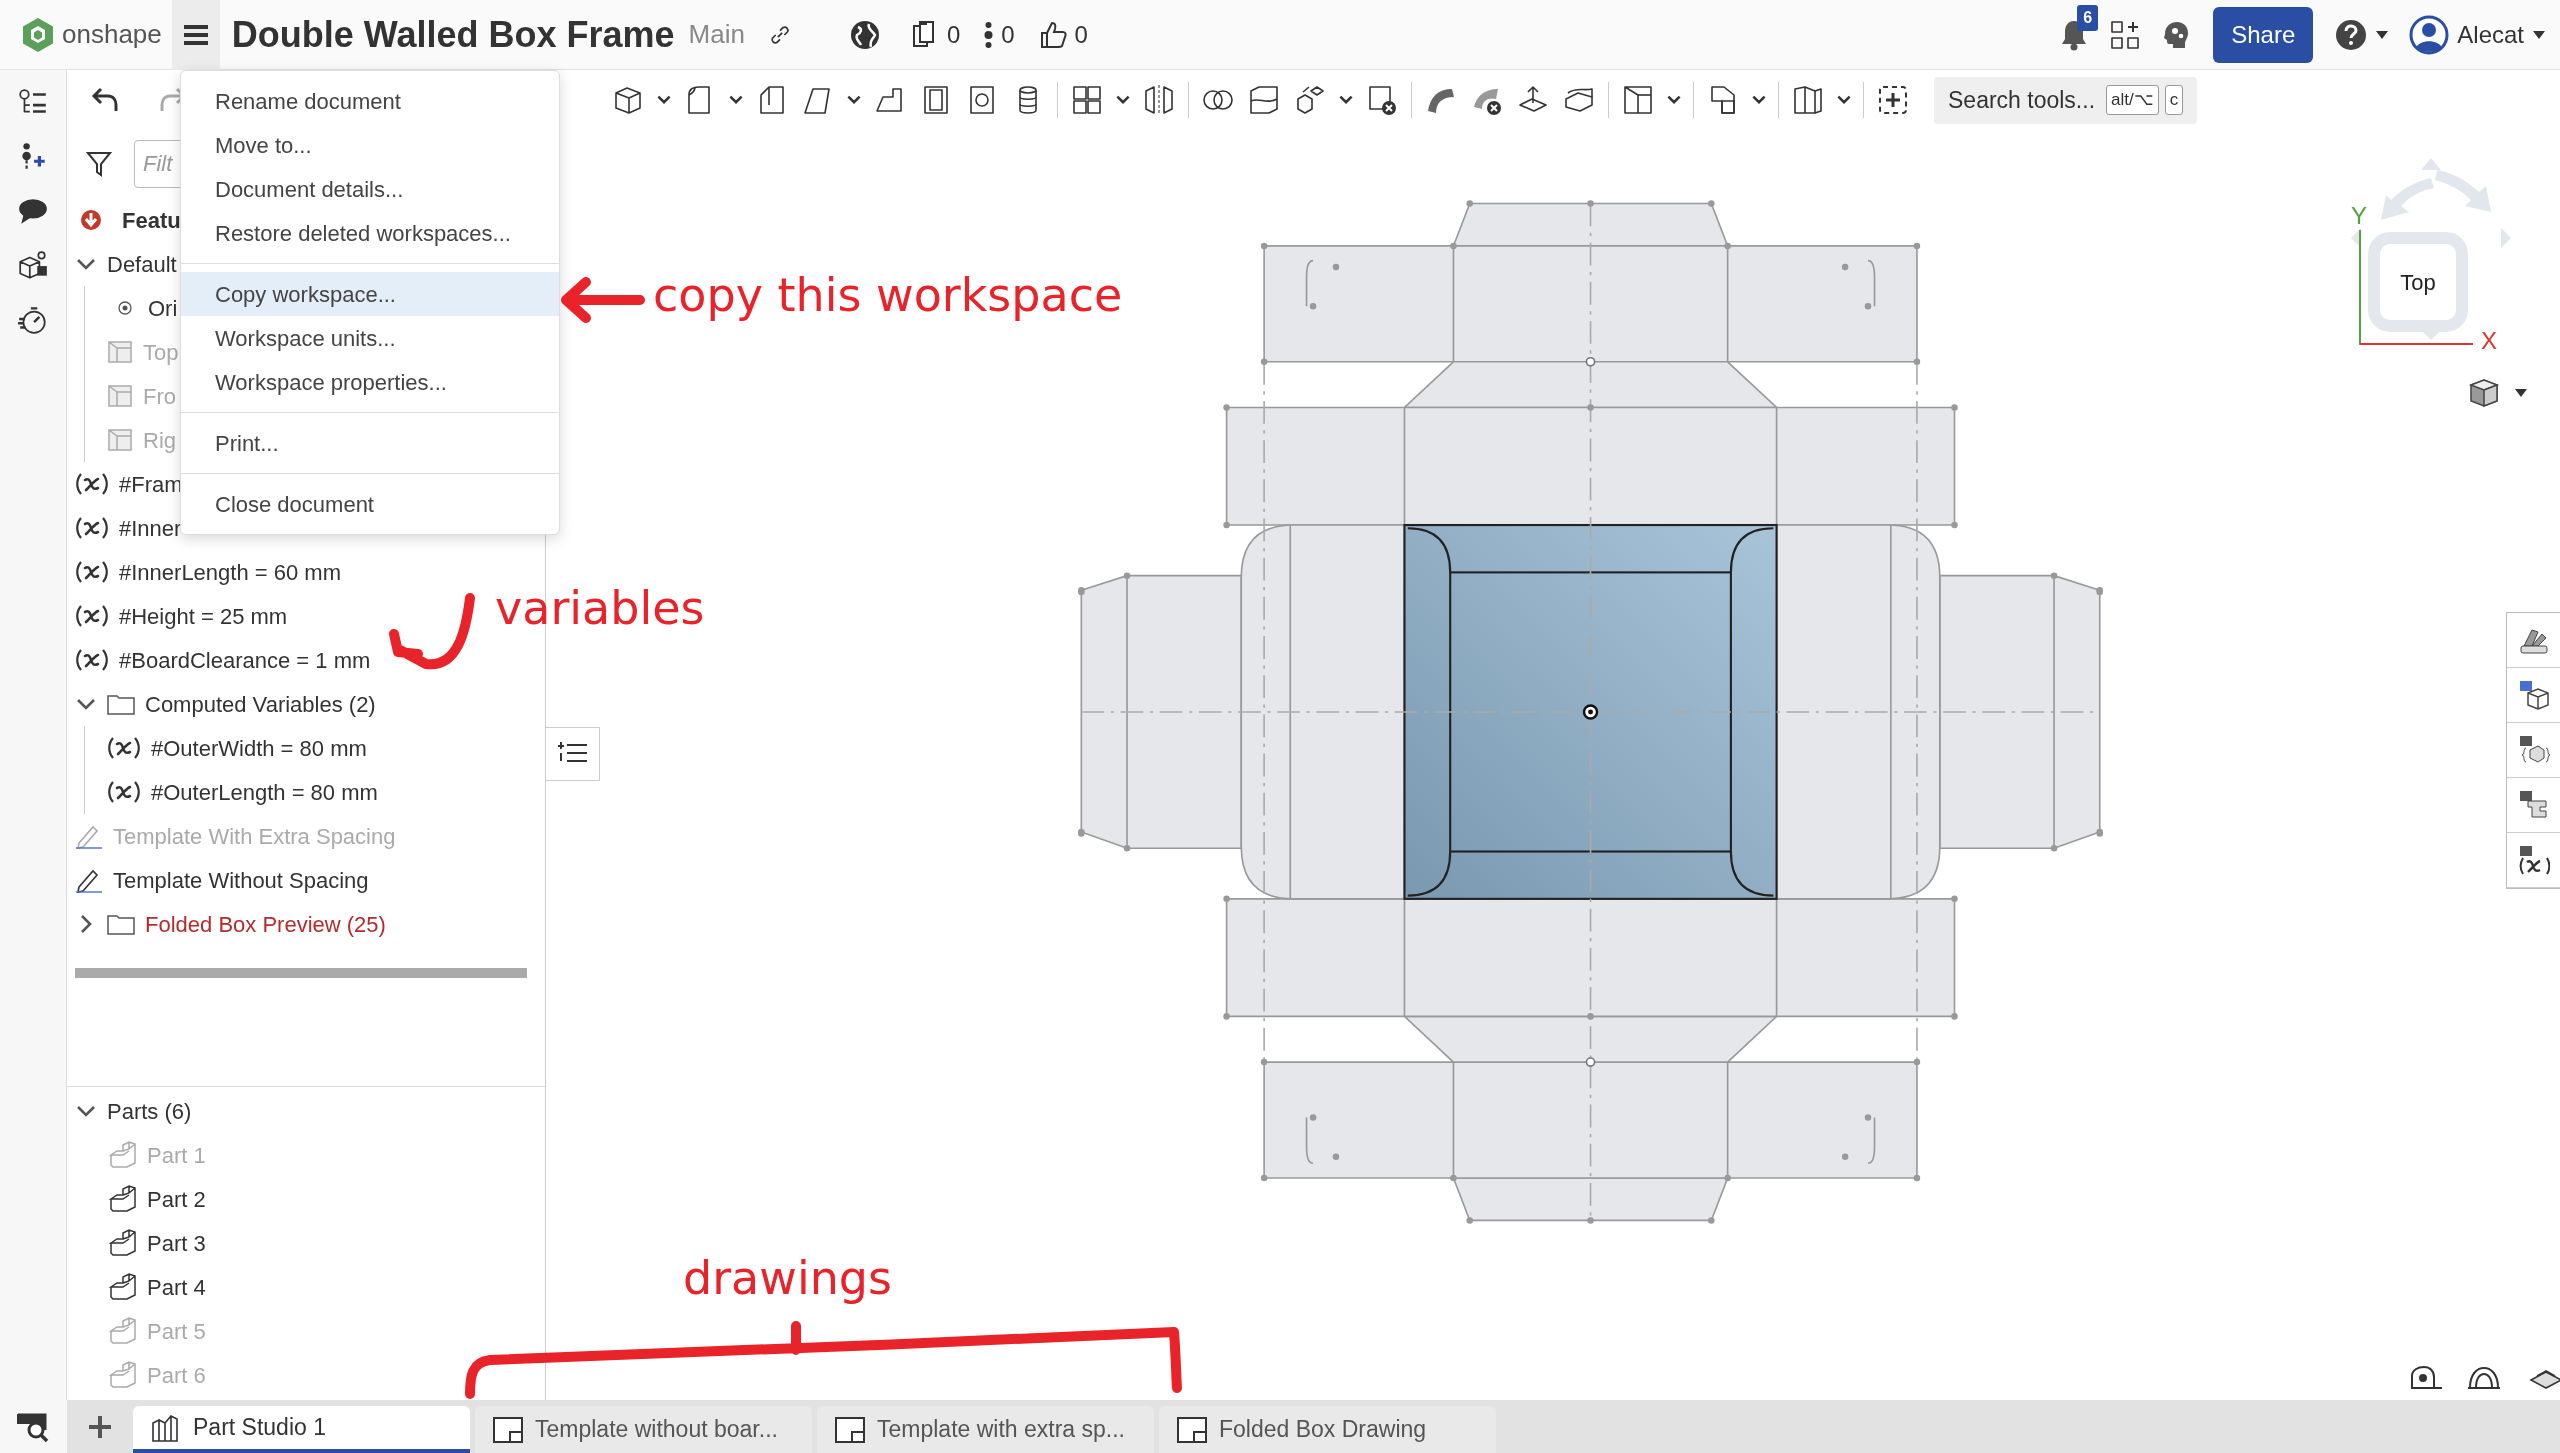 The height and width of the screenshot is (1453, 2560). I want to click on globe-icon, so click(864, 34).